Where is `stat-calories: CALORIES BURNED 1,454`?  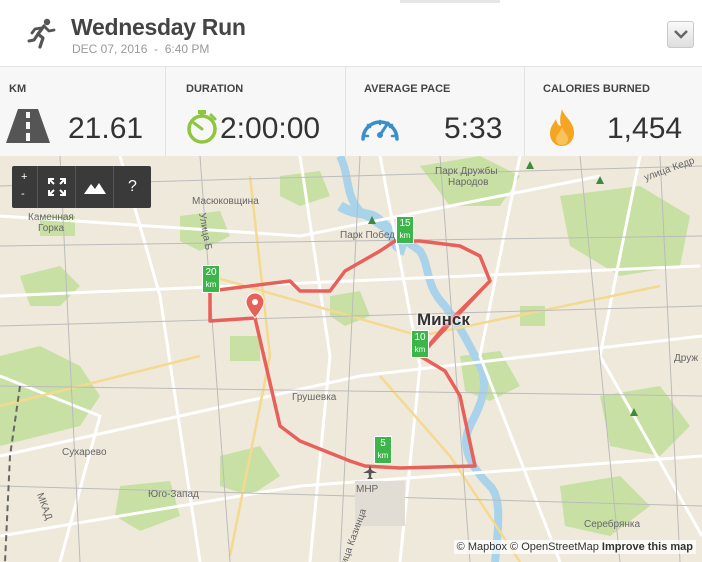 stat-calories: CALORIES BURNED 1,454 is located at coordinates (613, 112).